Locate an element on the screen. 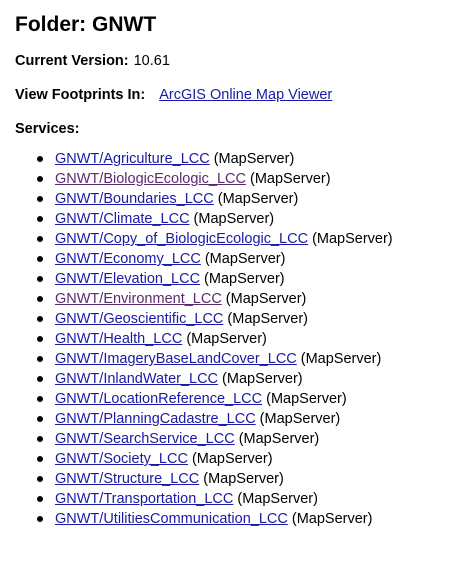 The width and height of the screenshot is (467, 563). service-link: GNWT/InlandWater_LCC is located at coordinates (136, 379).